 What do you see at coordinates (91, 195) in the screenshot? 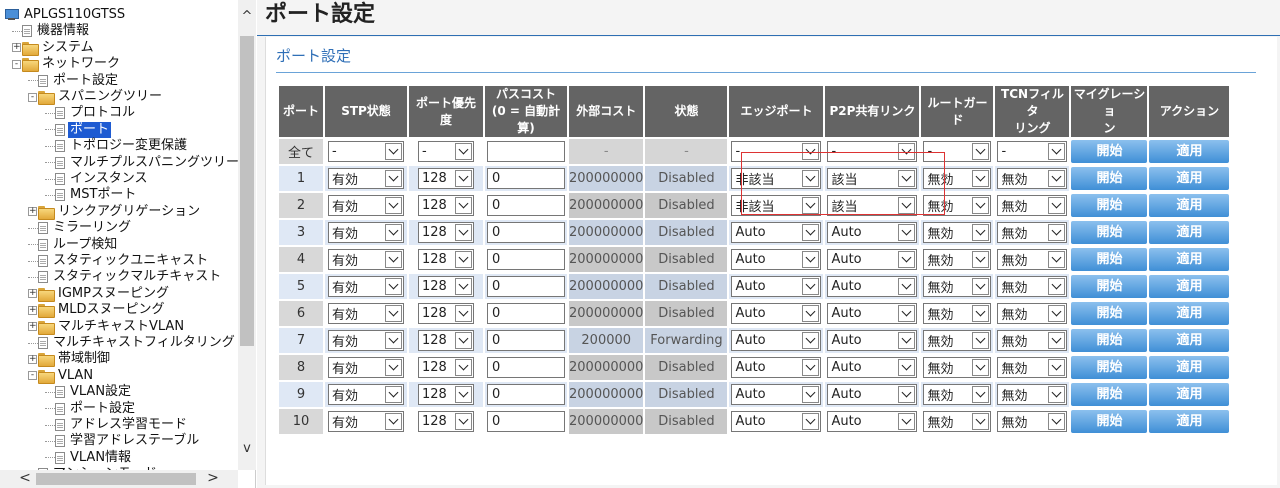
I see `tree-item: MSTポート` at bounding box center [91, 195].